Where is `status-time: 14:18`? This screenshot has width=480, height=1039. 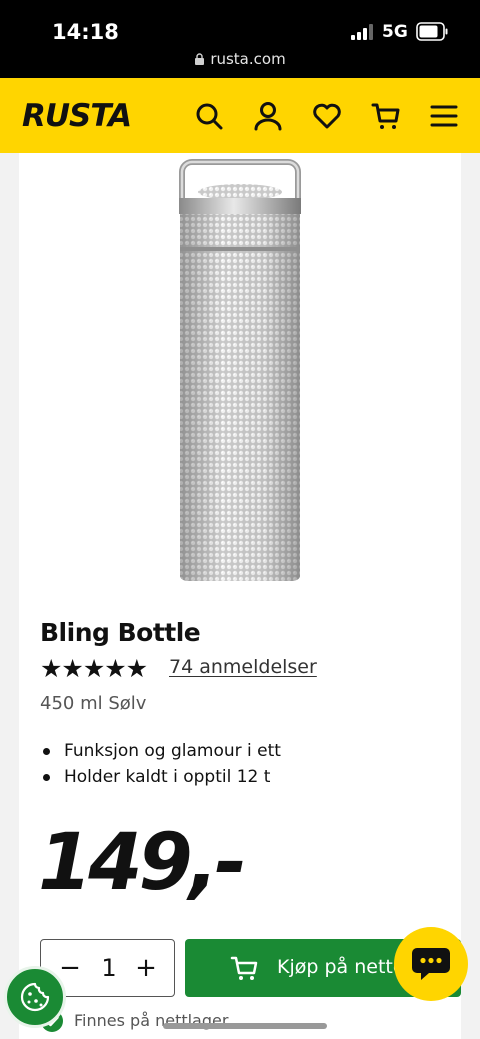
status-time: 14:18 is located at coordinates (85, 32).